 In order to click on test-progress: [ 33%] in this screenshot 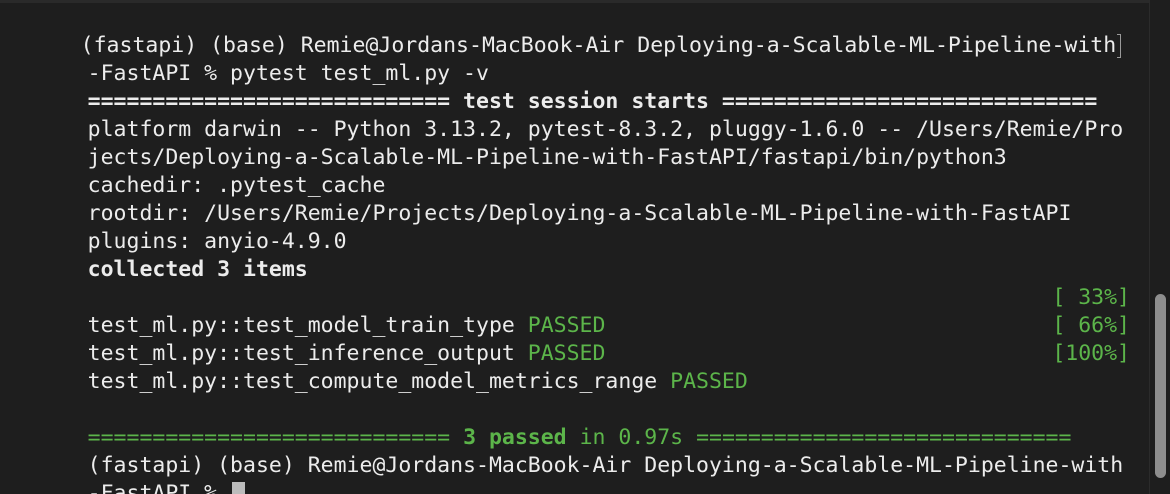, I will do `click(1091, 297)`.